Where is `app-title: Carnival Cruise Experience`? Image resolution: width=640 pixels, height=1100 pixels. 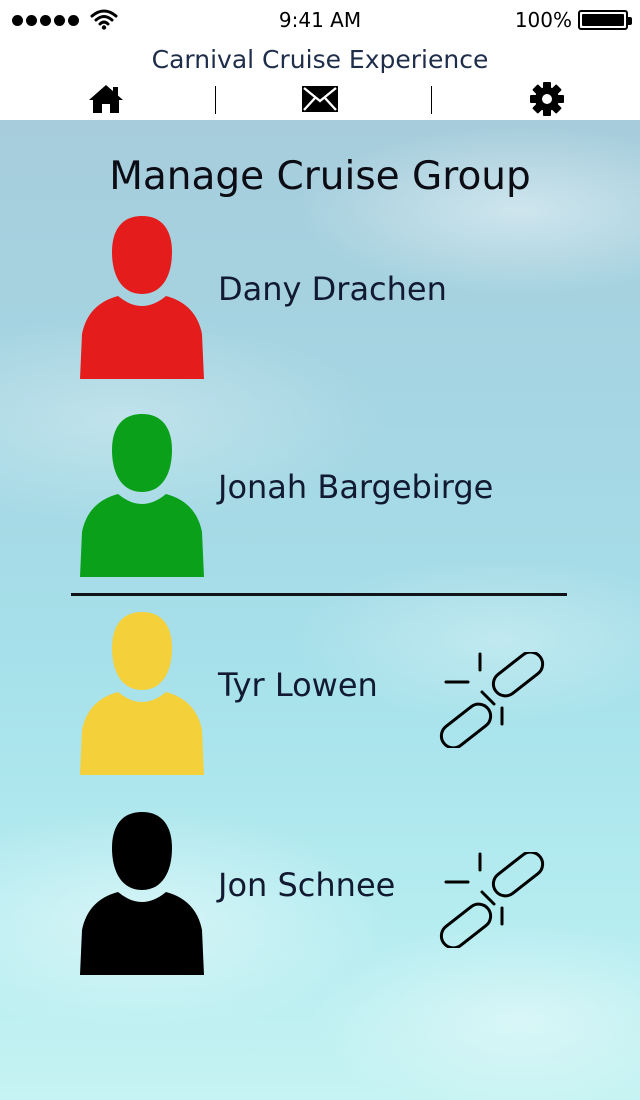 app-title: Carnival Cruise Experience is located at coordinates (320, 59).